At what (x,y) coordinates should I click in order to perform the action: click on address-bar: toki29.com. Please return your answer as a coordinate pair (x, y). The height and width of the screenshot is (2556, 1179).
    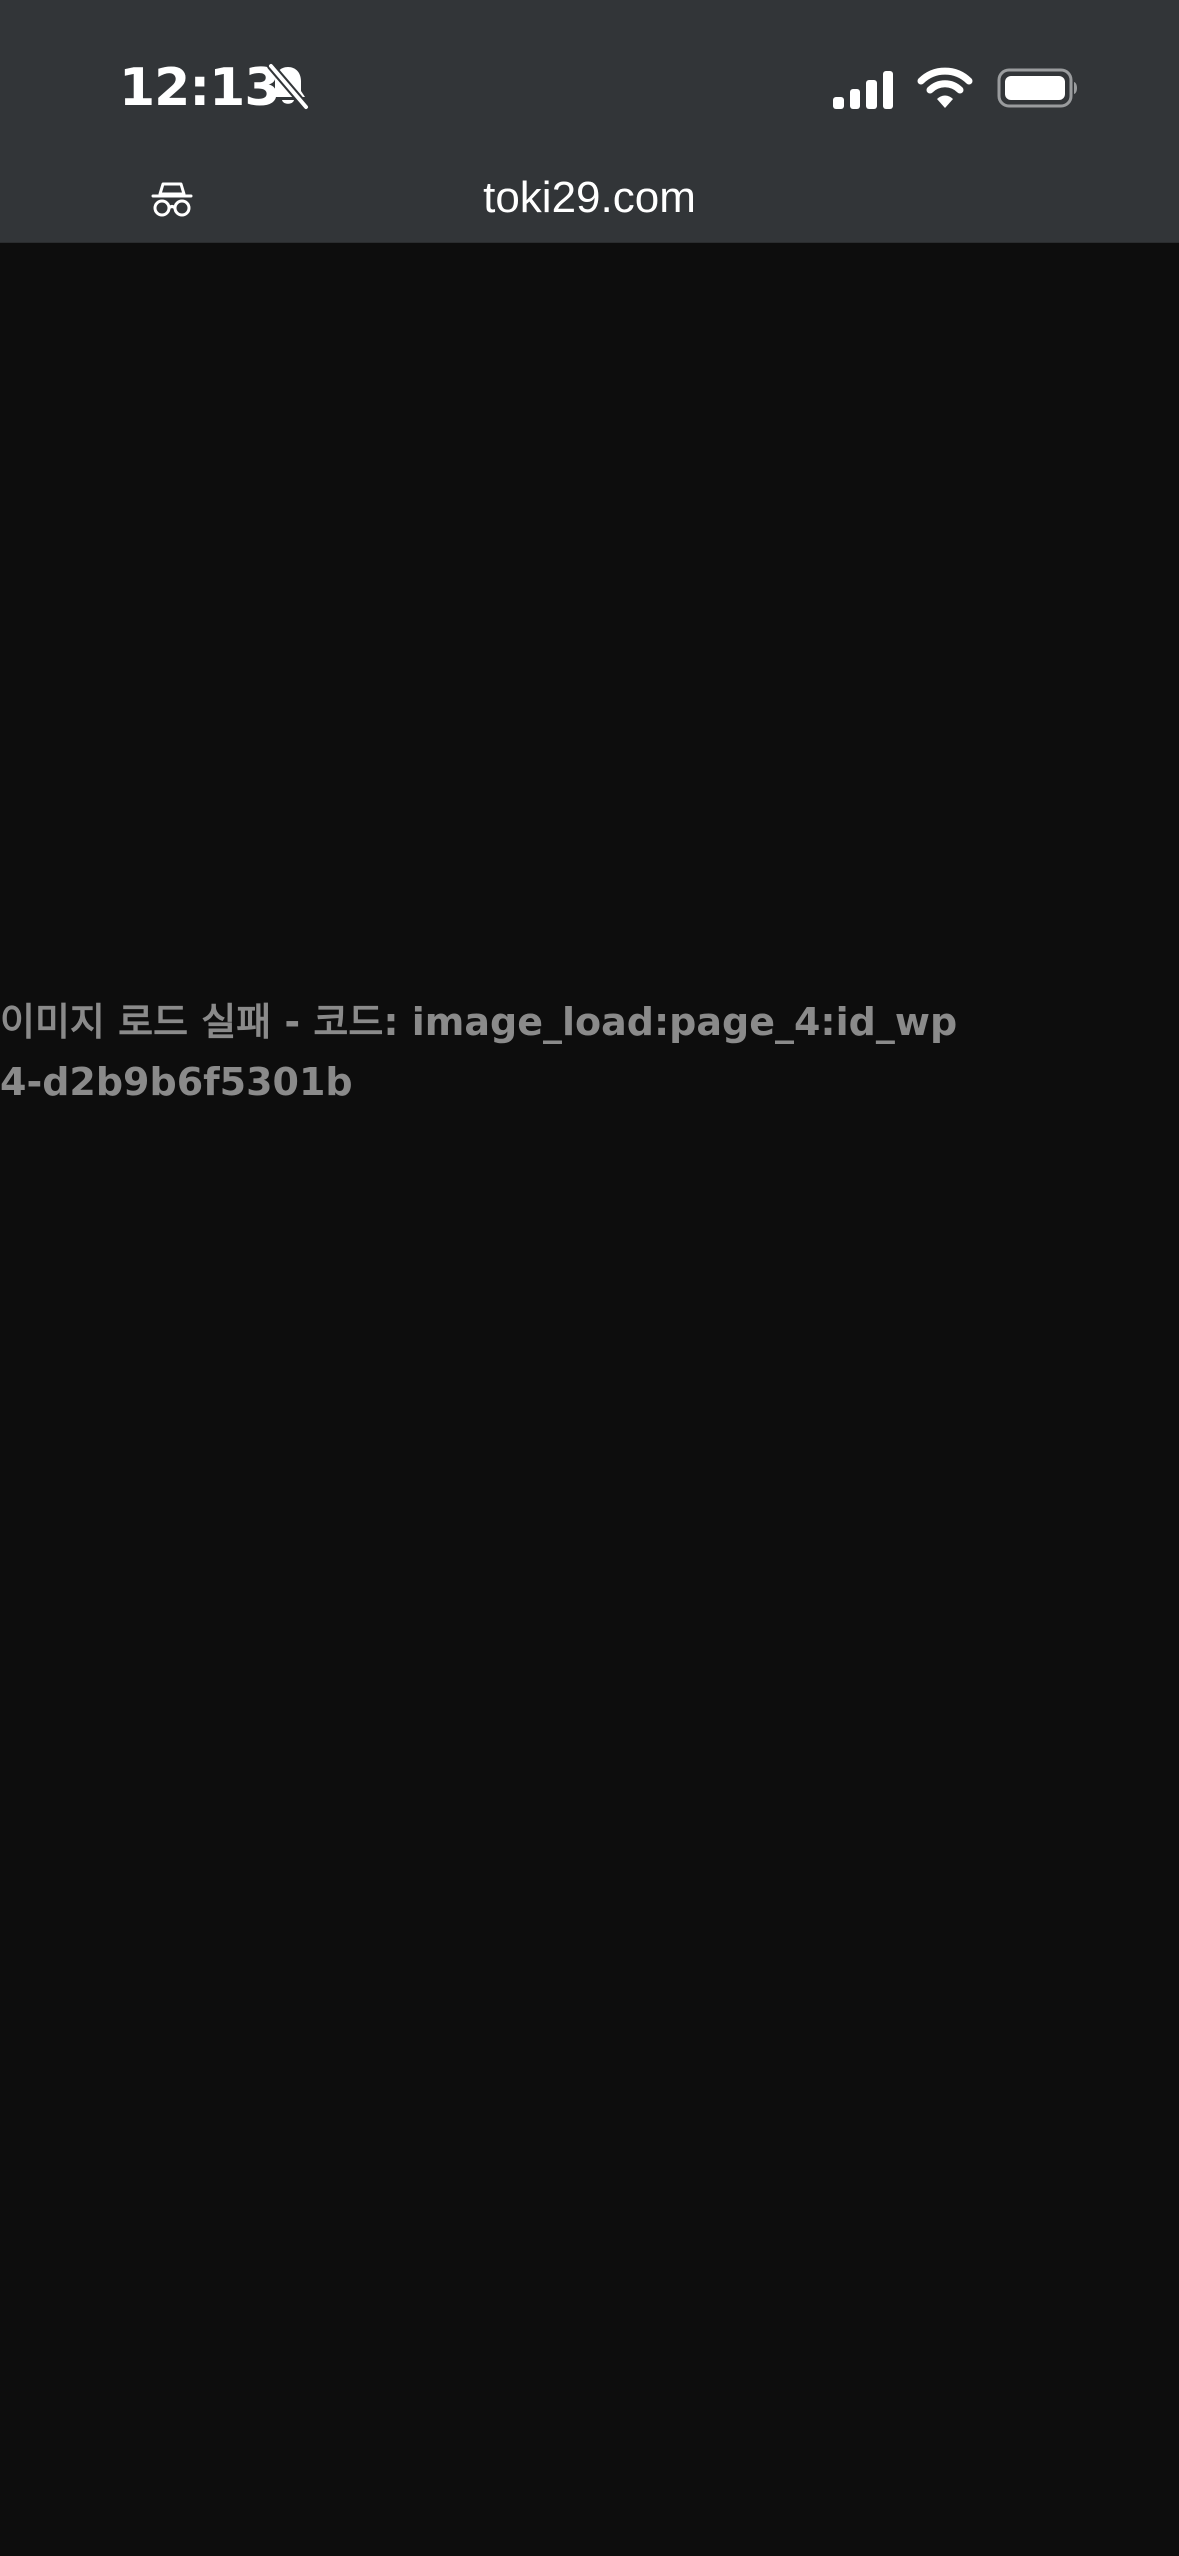
    Looking at the image, I should click on (589, 198).